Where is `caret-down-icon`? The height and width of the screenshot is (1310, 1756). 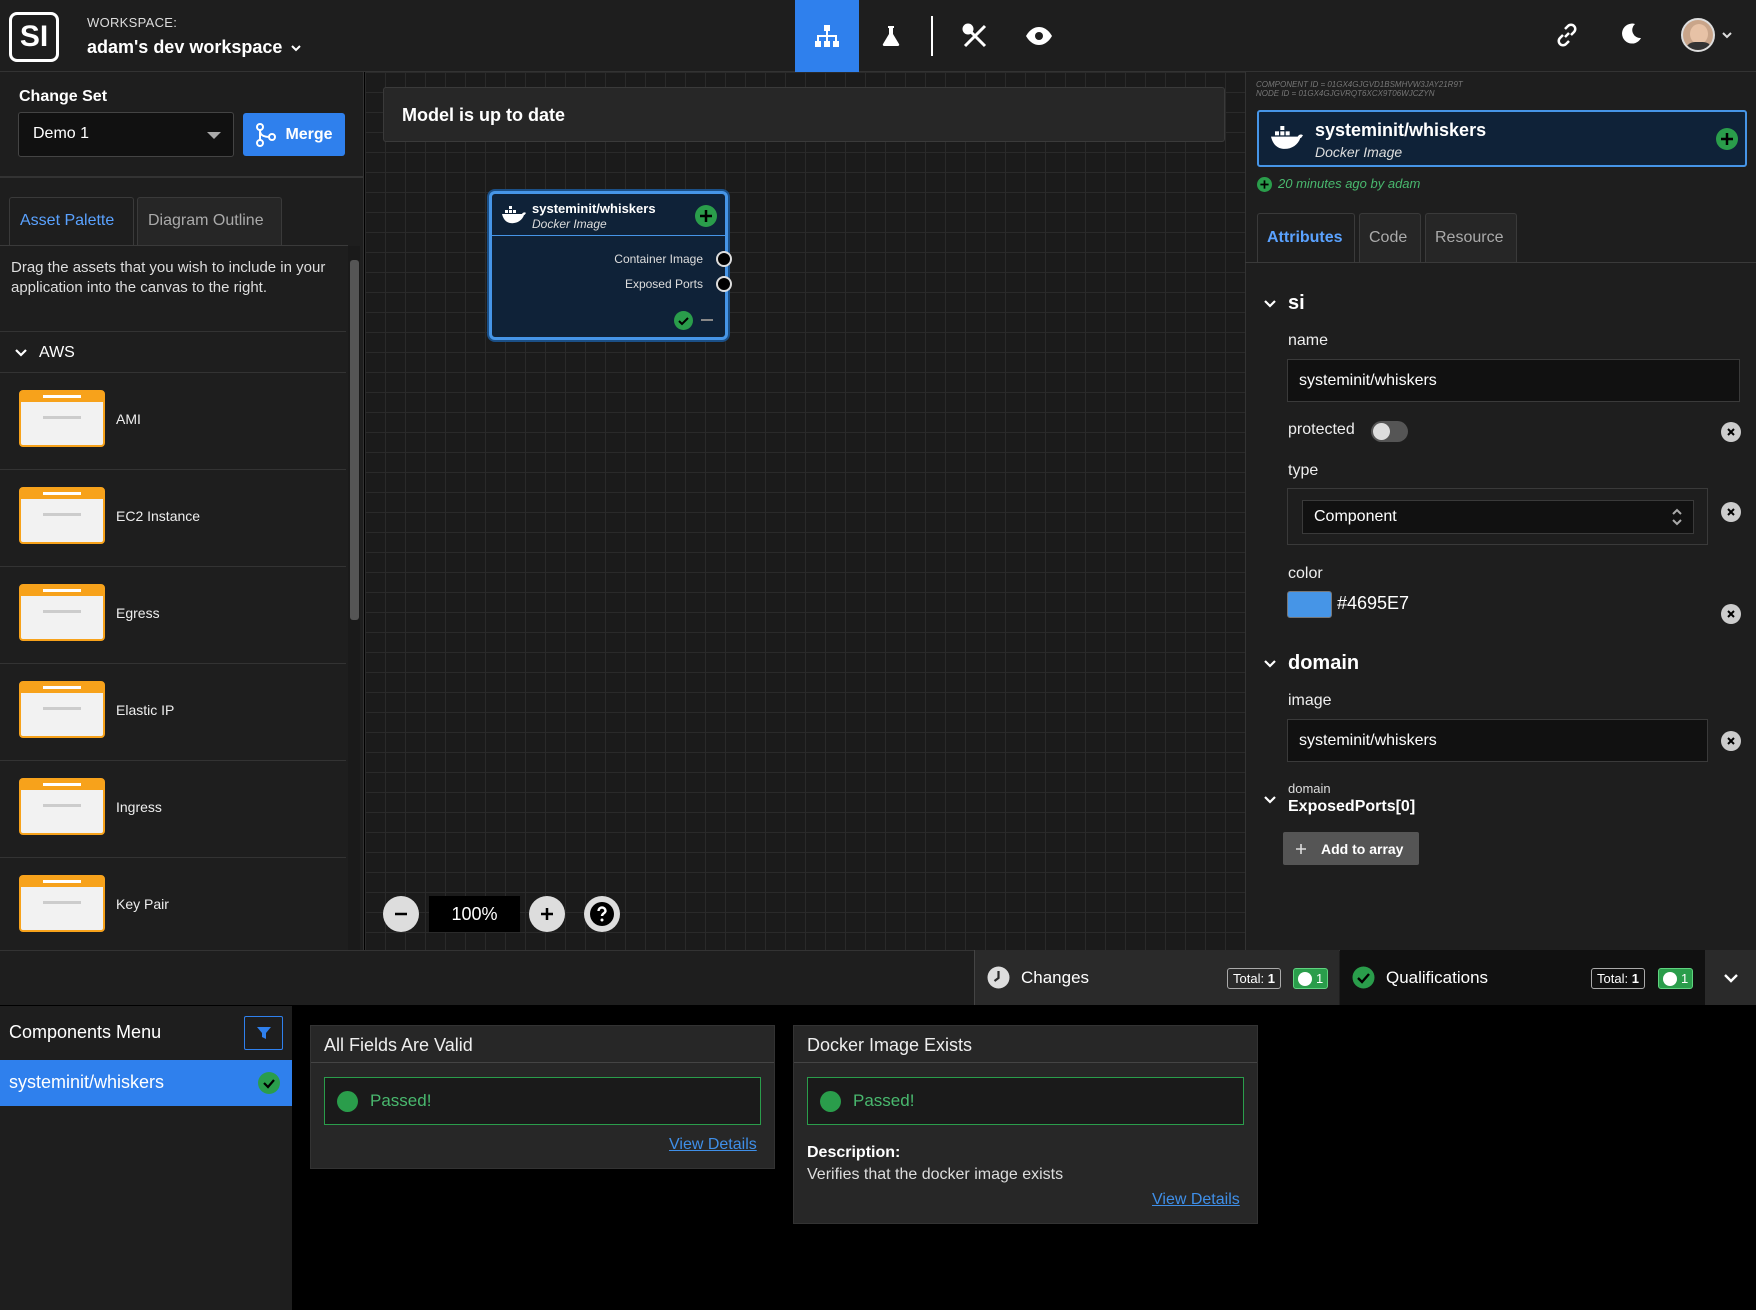
caret-down-icon is located at coordinates (214, 135).